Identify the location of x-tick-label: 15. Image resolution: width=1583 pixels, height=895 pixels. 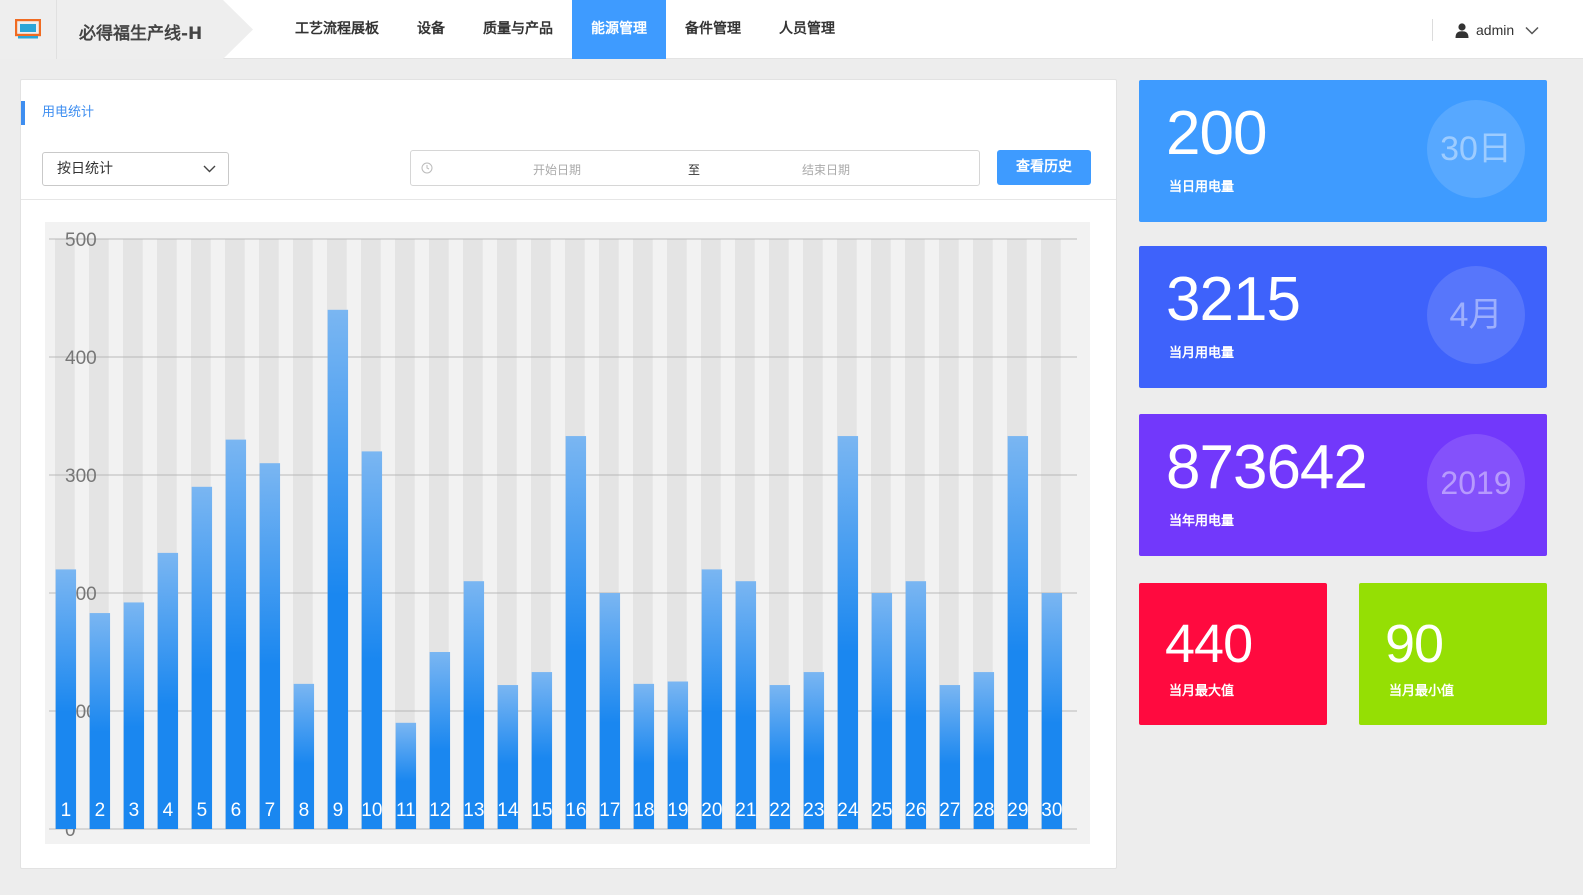
(541, 810).